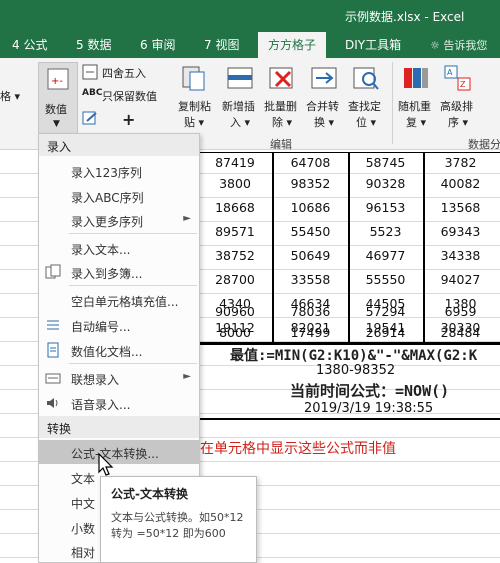  What do you see at coordinates (369, 390) in the screenshot?
I see `now-formula-cell: 当前时间公式：=NOW()` at bounding box center [369, 390].